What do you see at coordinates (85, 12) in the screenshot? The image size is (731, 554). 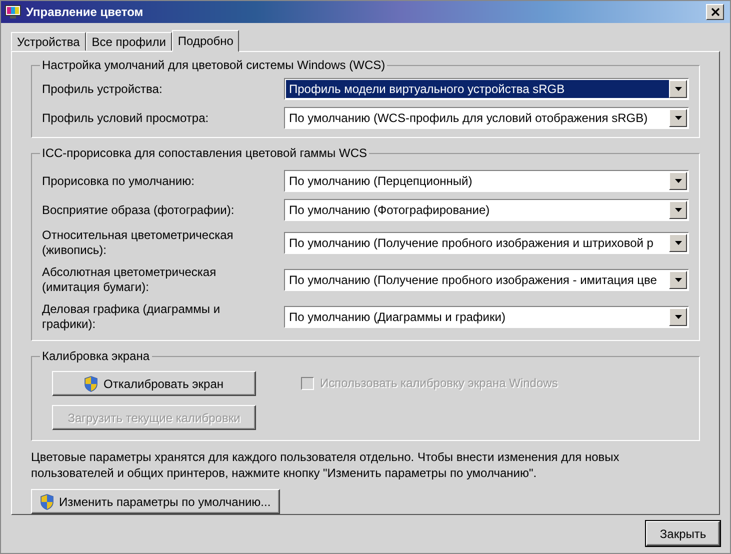 I see `window-title: Управление цветом` at bounding box center [85, 12].